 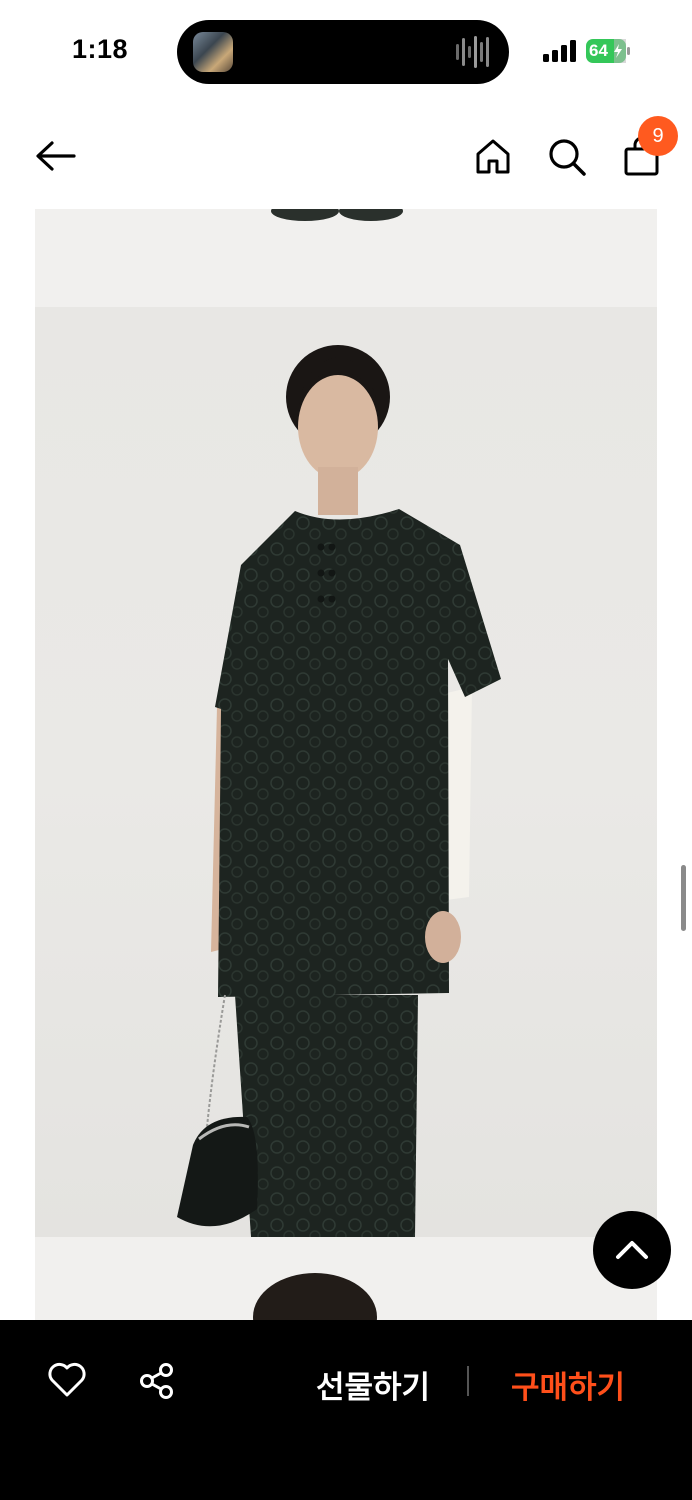 What do you see at coordinates (568, 1384) in the screenshot?
I see `buy-button: 구매하기` at bounding box center [568, 1384].